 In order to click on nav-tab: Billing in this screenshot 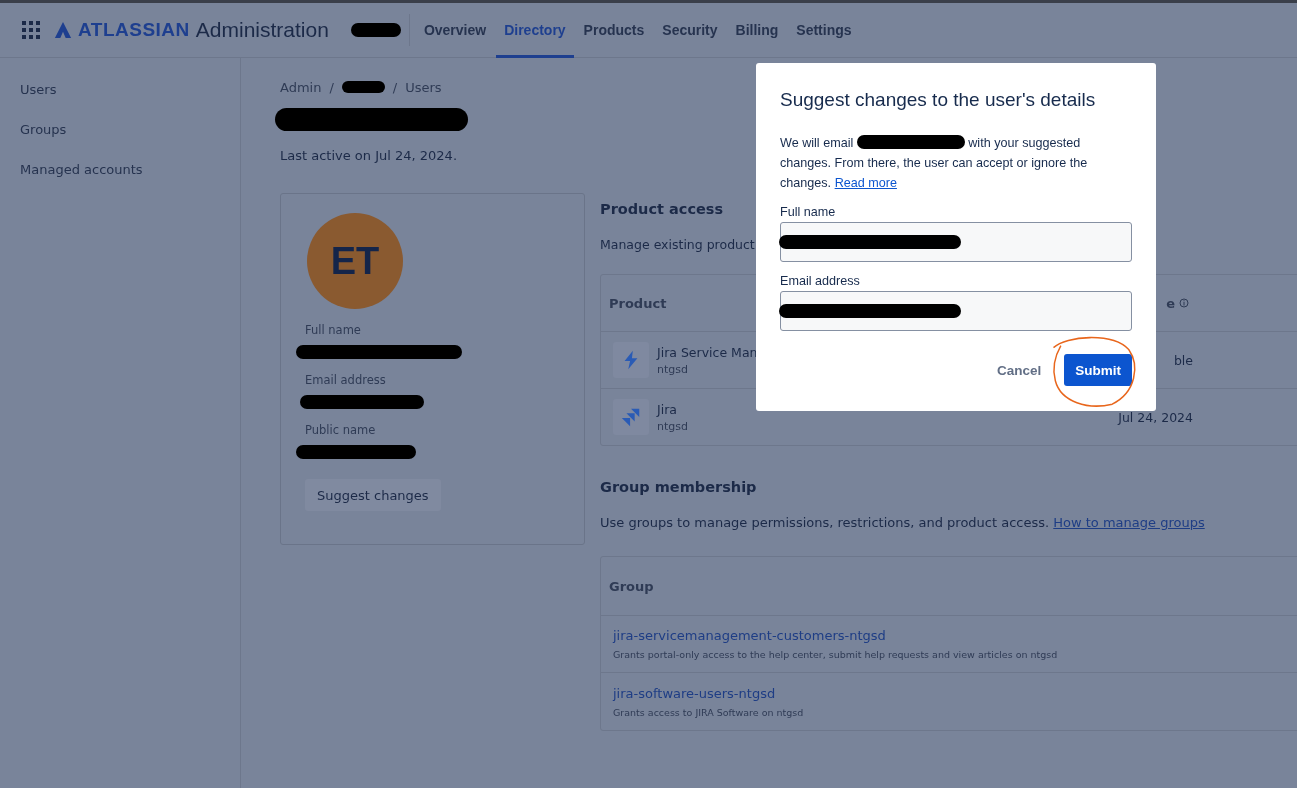, I will do `click(757, 30)`.